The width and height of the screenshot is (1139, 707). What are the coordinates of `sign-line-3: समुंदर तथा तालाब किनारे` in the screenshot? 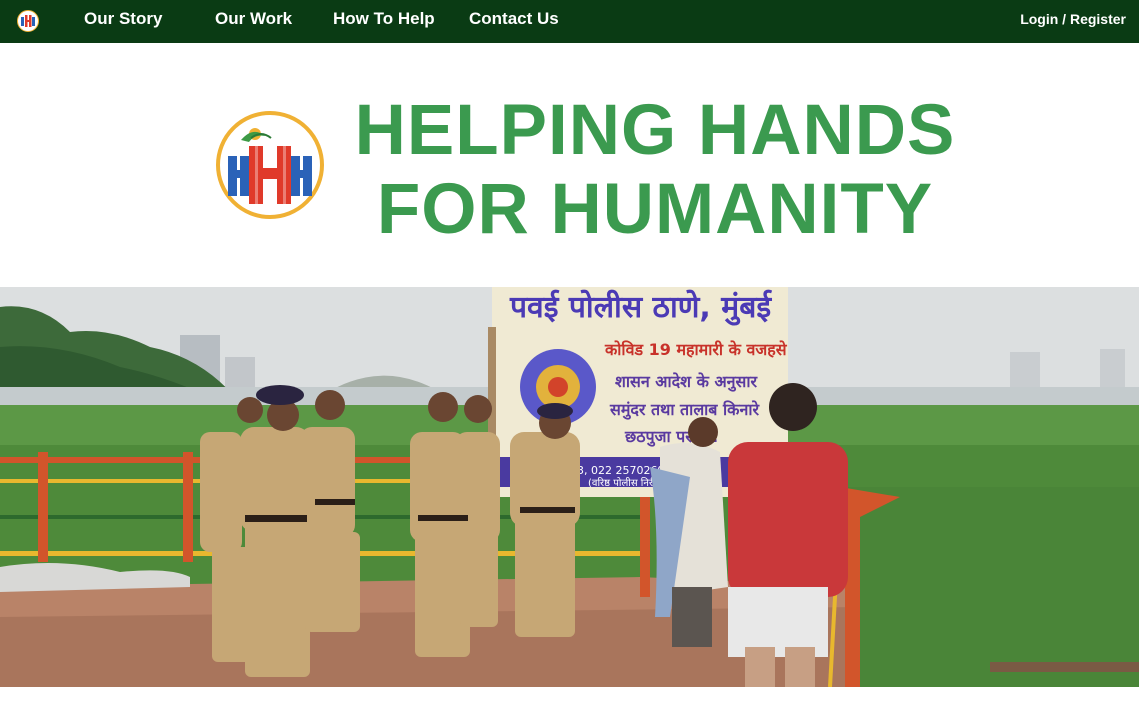 It's located at (684, 410).